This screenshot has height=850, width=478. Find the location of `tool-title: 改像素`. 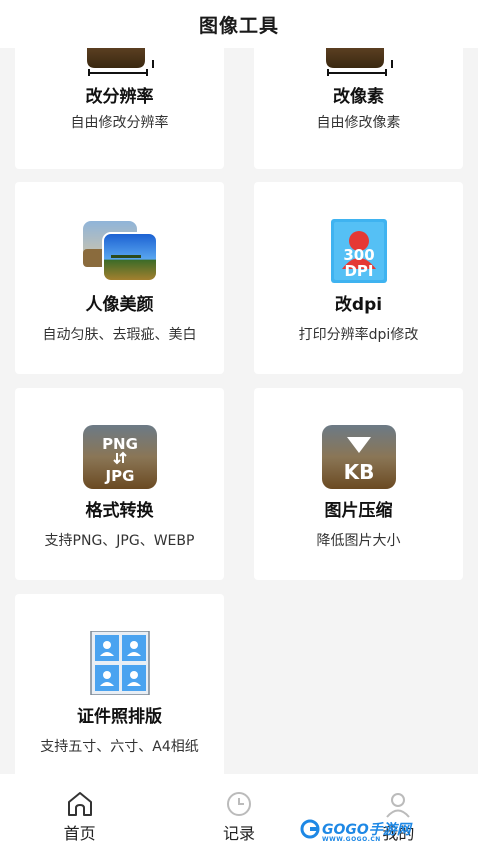

tool-title: 改像素 is located at coordinates (358, 97).